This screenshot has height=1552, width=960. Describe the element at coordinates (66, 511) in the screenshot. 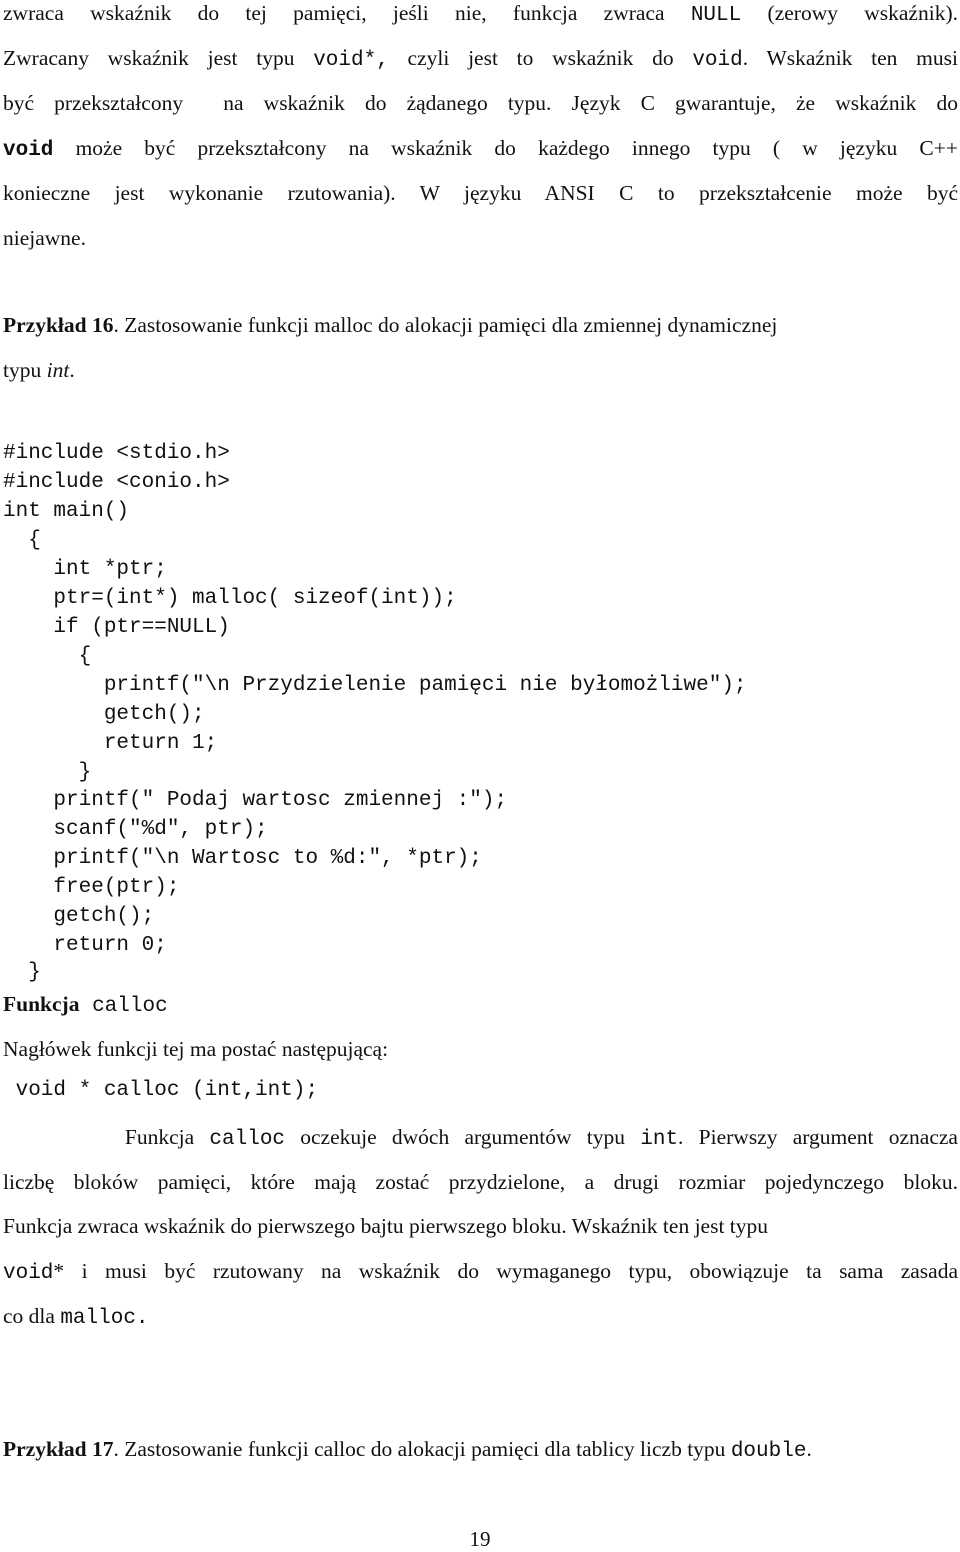

I see `code-line: int main()` at that location.